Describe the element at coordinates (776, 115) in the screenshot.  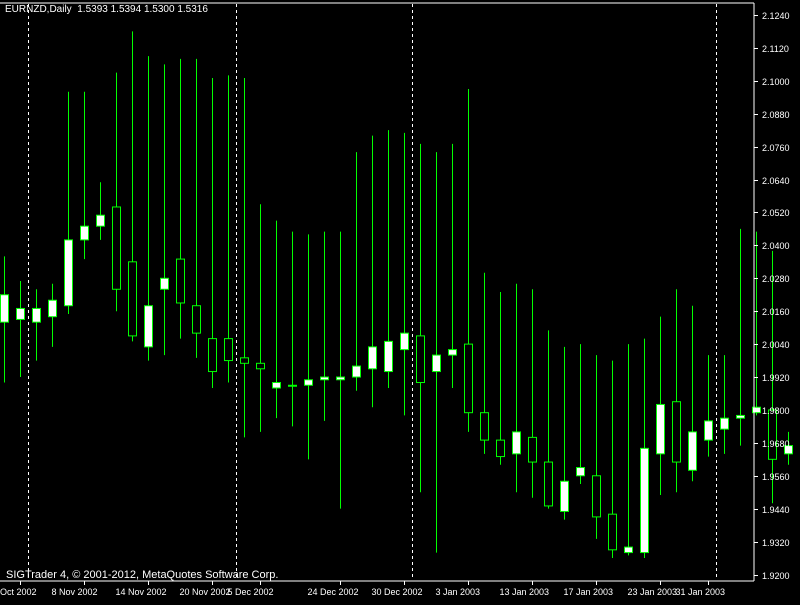
I see `price-tick-label: 2.0880` at that location.